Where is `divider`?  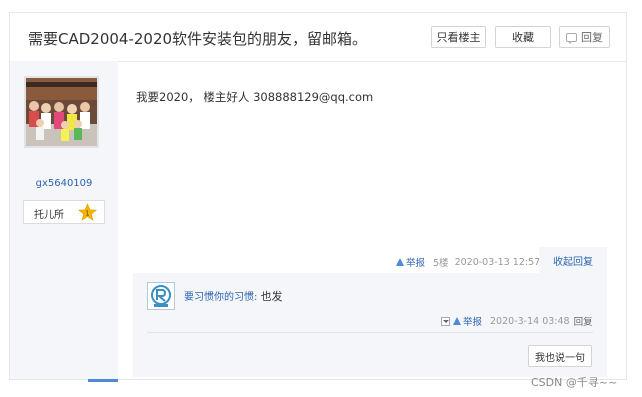
divider is located at coordinates (370, 332).